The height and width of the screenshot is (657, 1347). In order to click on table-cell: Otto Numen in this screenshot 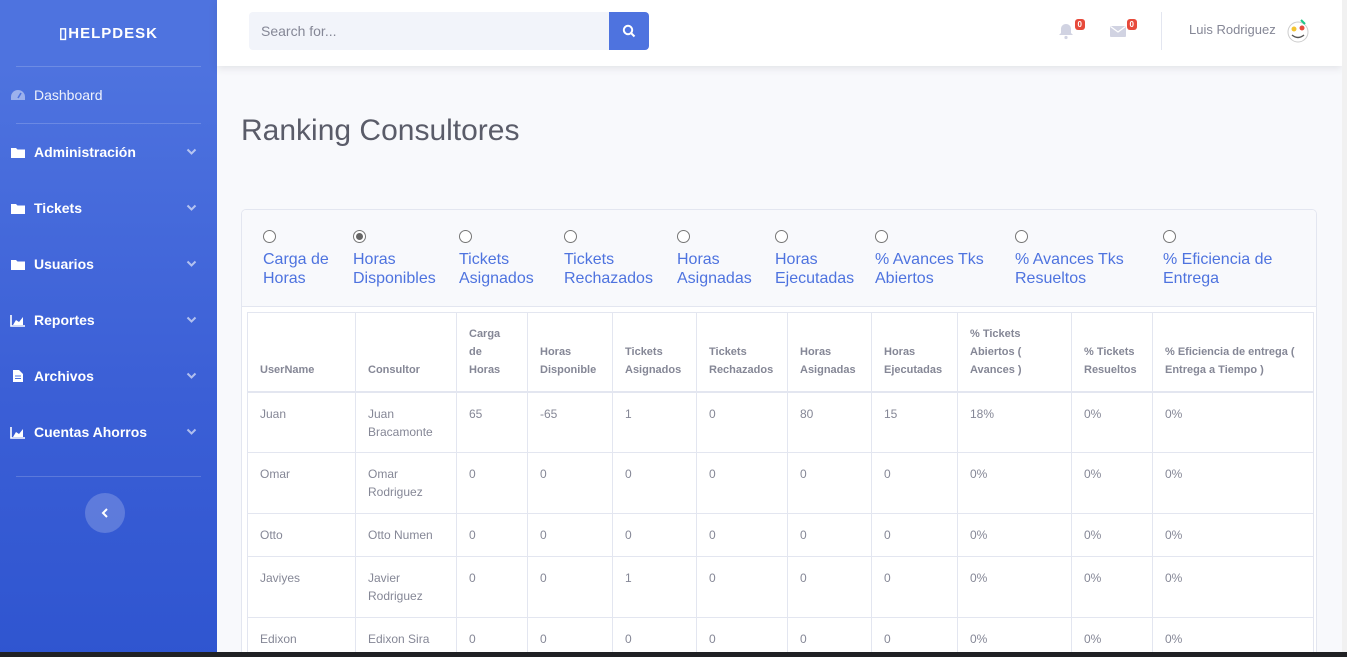, I will do `click(406, 535)`.